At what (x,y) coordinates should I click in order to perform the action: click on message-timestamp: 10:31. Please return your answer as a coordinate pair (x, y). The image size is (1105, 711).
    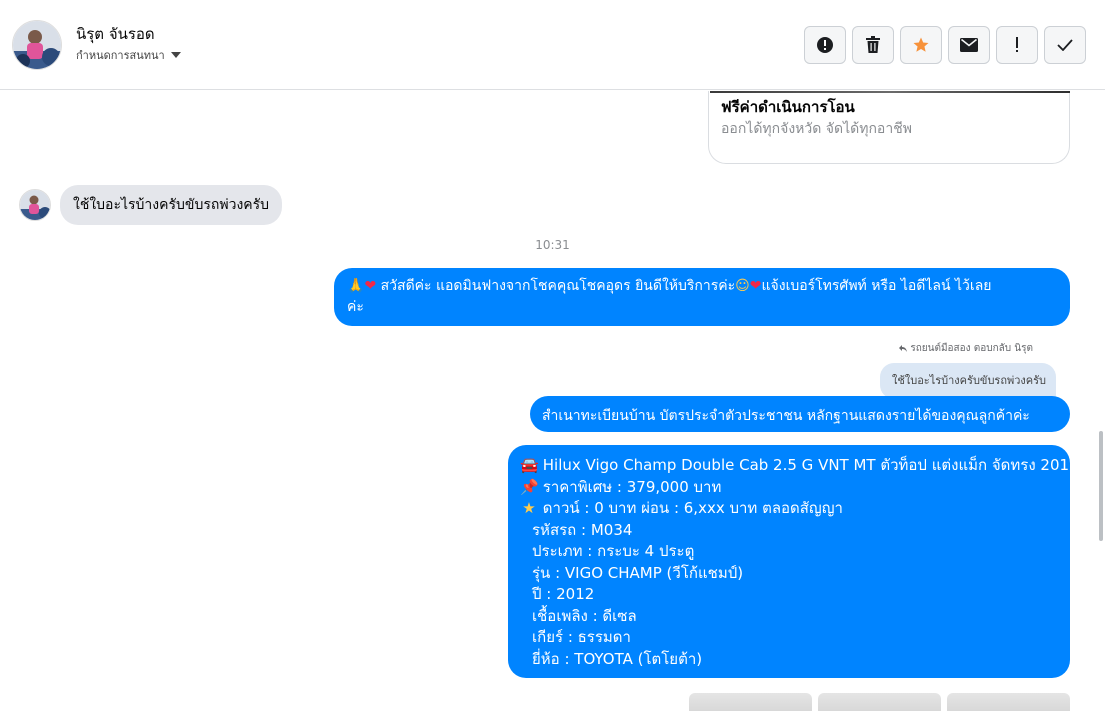
    Looking at the image, I should click on (552, 245).